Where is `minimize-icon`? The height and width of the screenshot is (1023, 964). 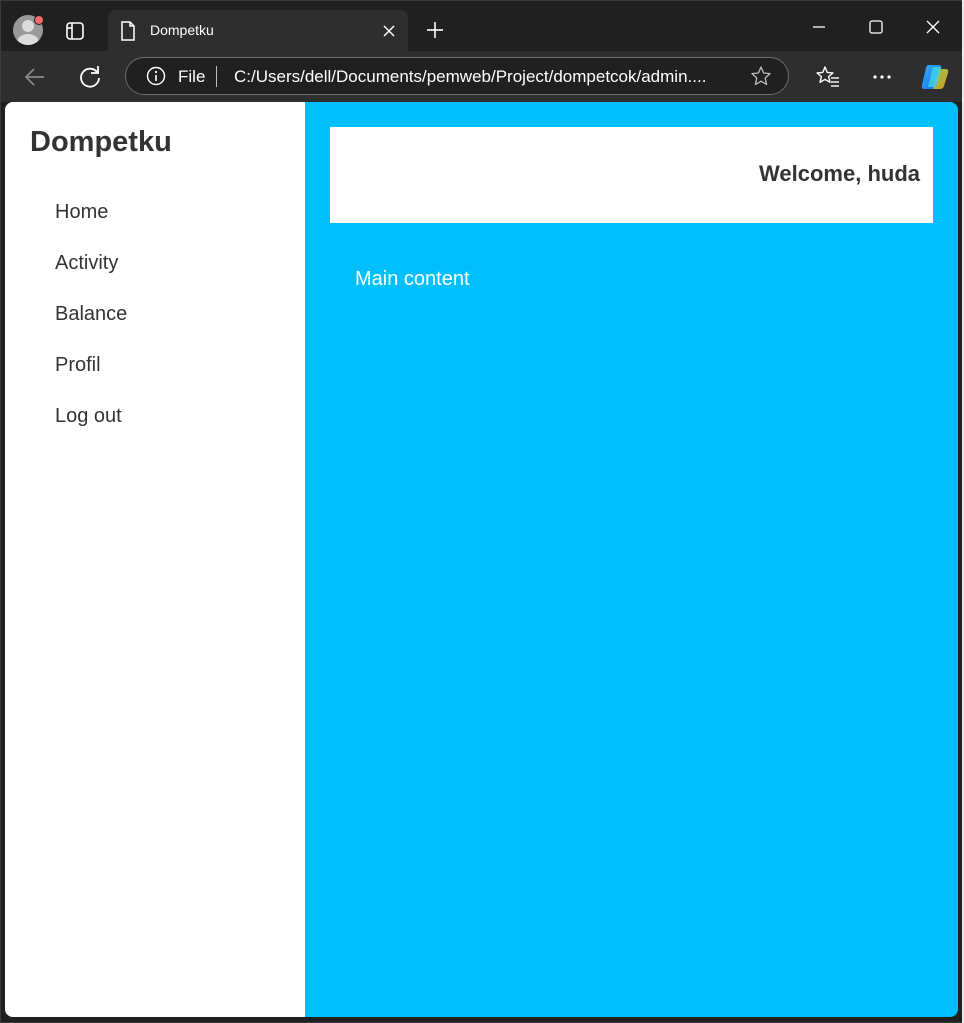
minimize-icon is located at coordinates (819, 27).